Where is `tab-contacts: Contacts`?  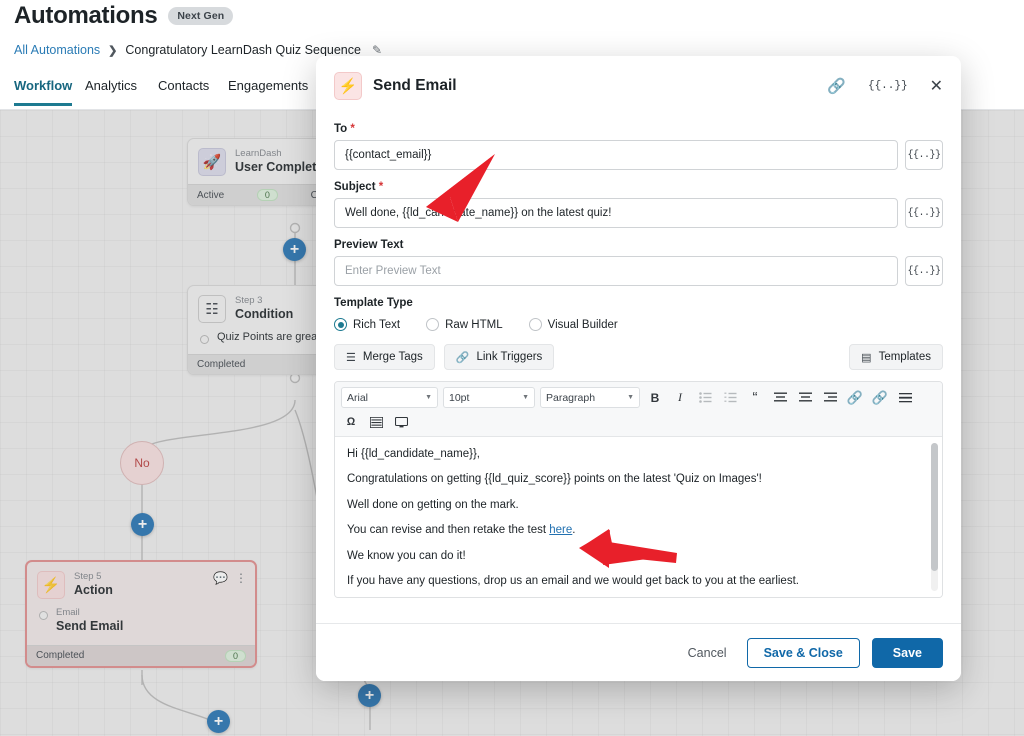
tab-contacts: Contacts is located at coordinates (183, 90).